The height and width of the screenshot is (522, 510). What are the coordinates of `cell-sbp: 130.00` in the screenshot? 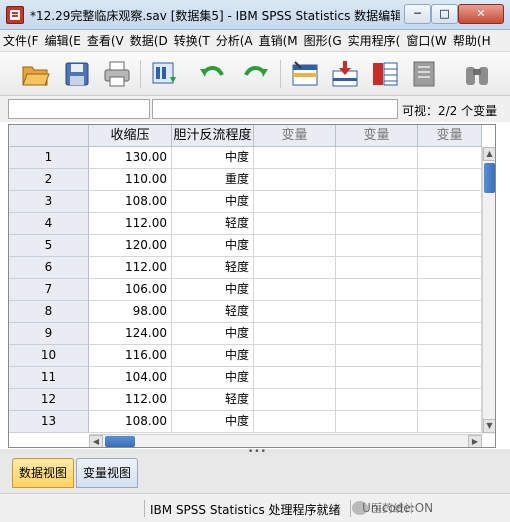 It's located at (130, 158).